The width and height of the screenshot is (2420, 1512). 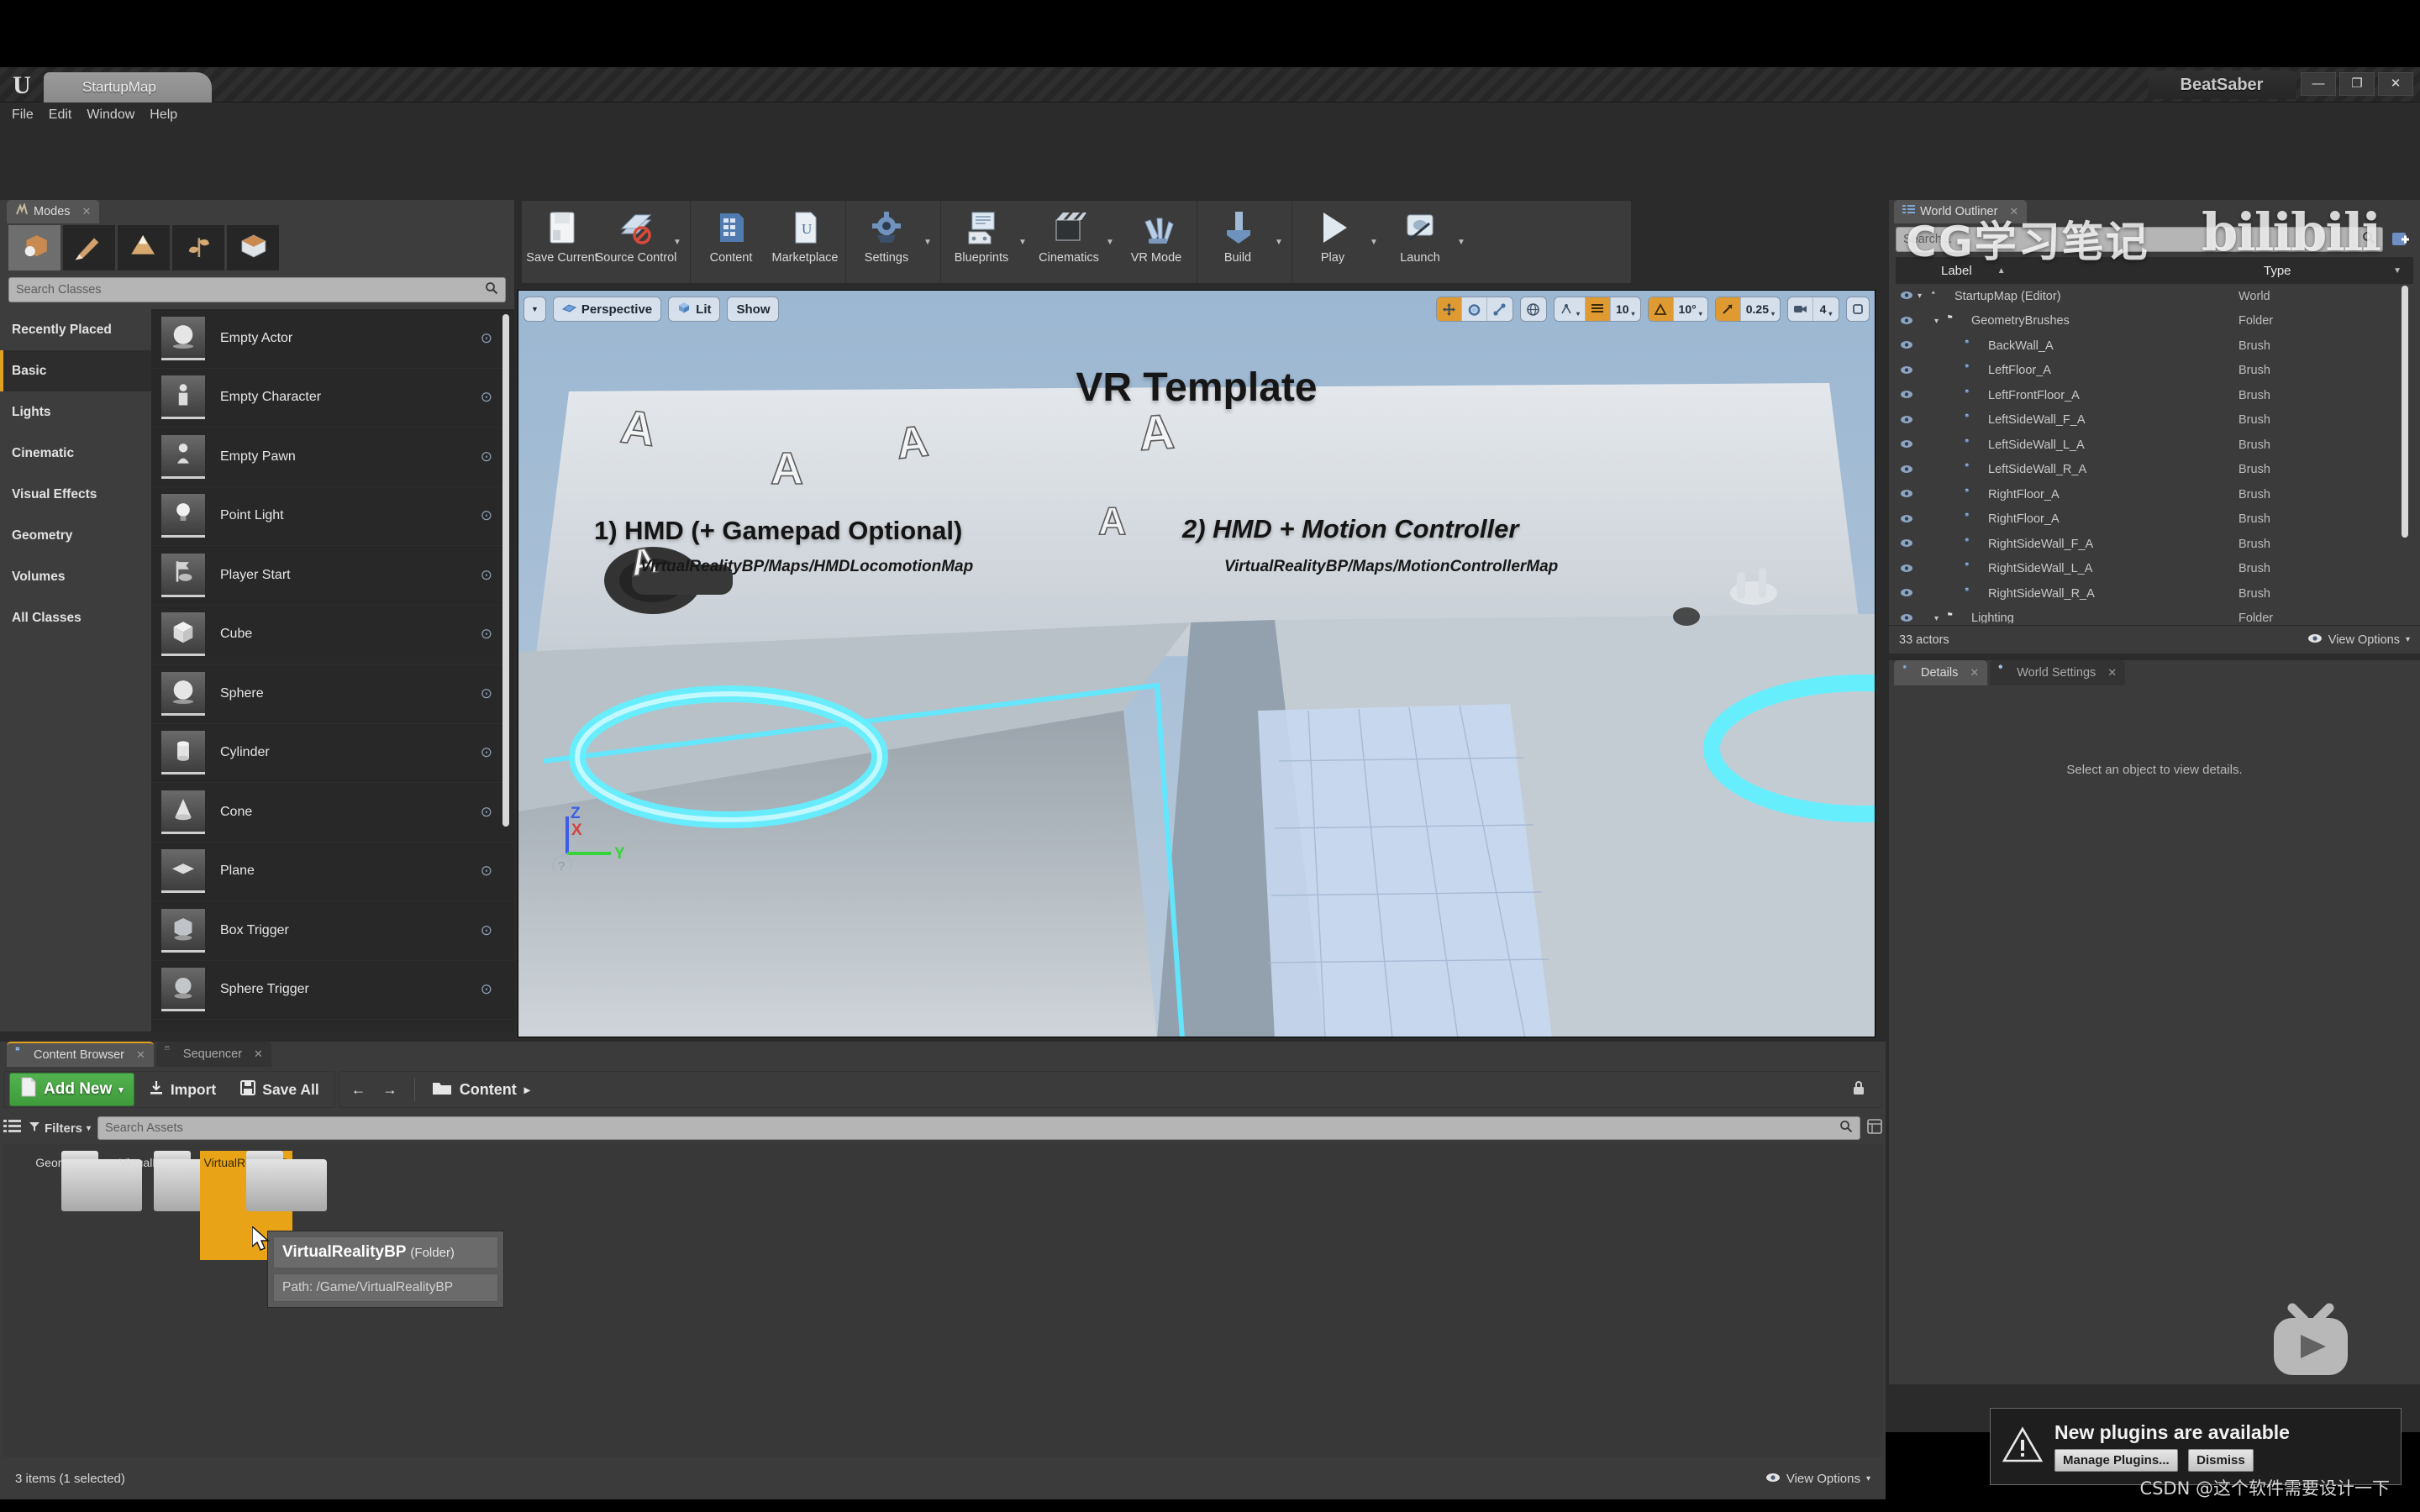 I want to click on scale-snap-value: 0.25 ▾, so click(x=1760, y=309).